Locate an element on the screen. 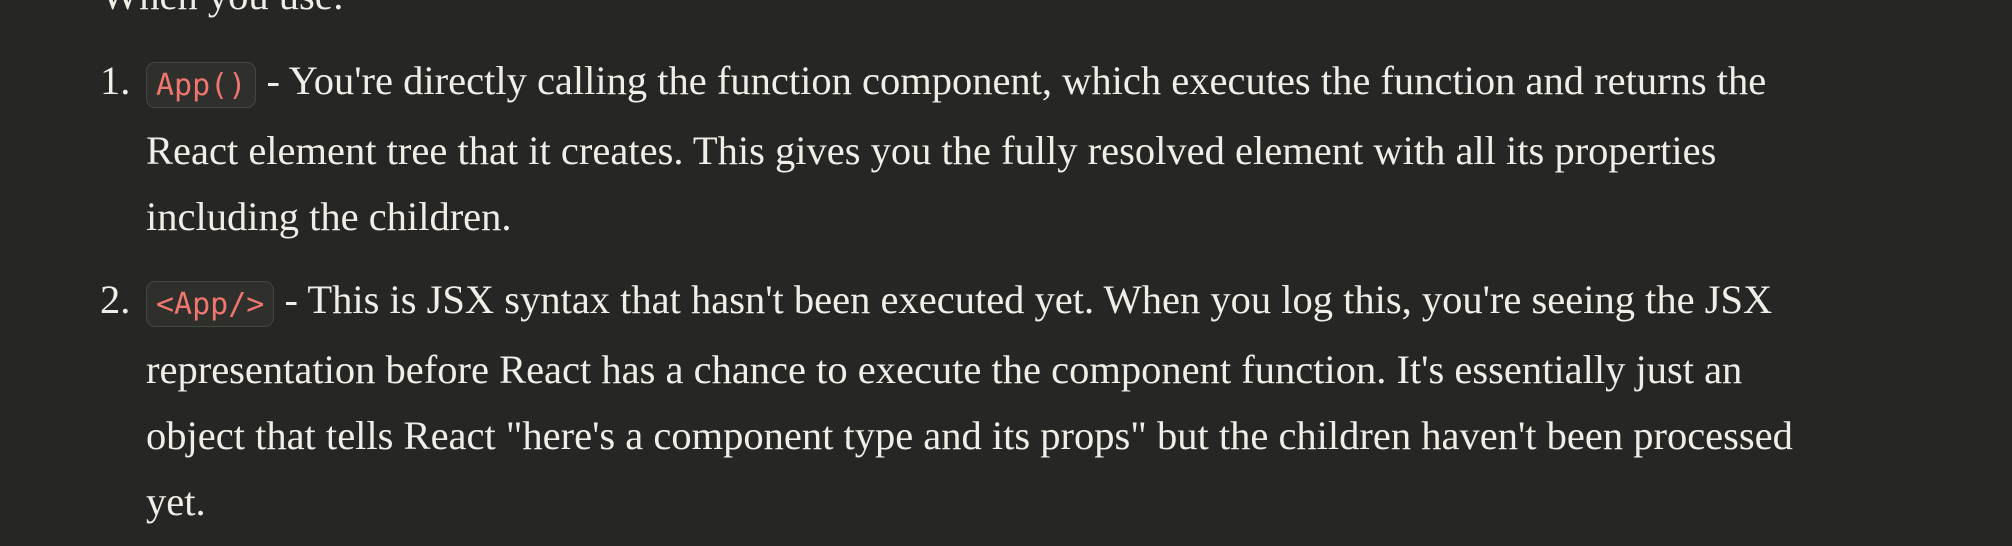 The width and height of the screenshot is (2012, 546). inline-code: <App/> is located at coordinates (210, 304).